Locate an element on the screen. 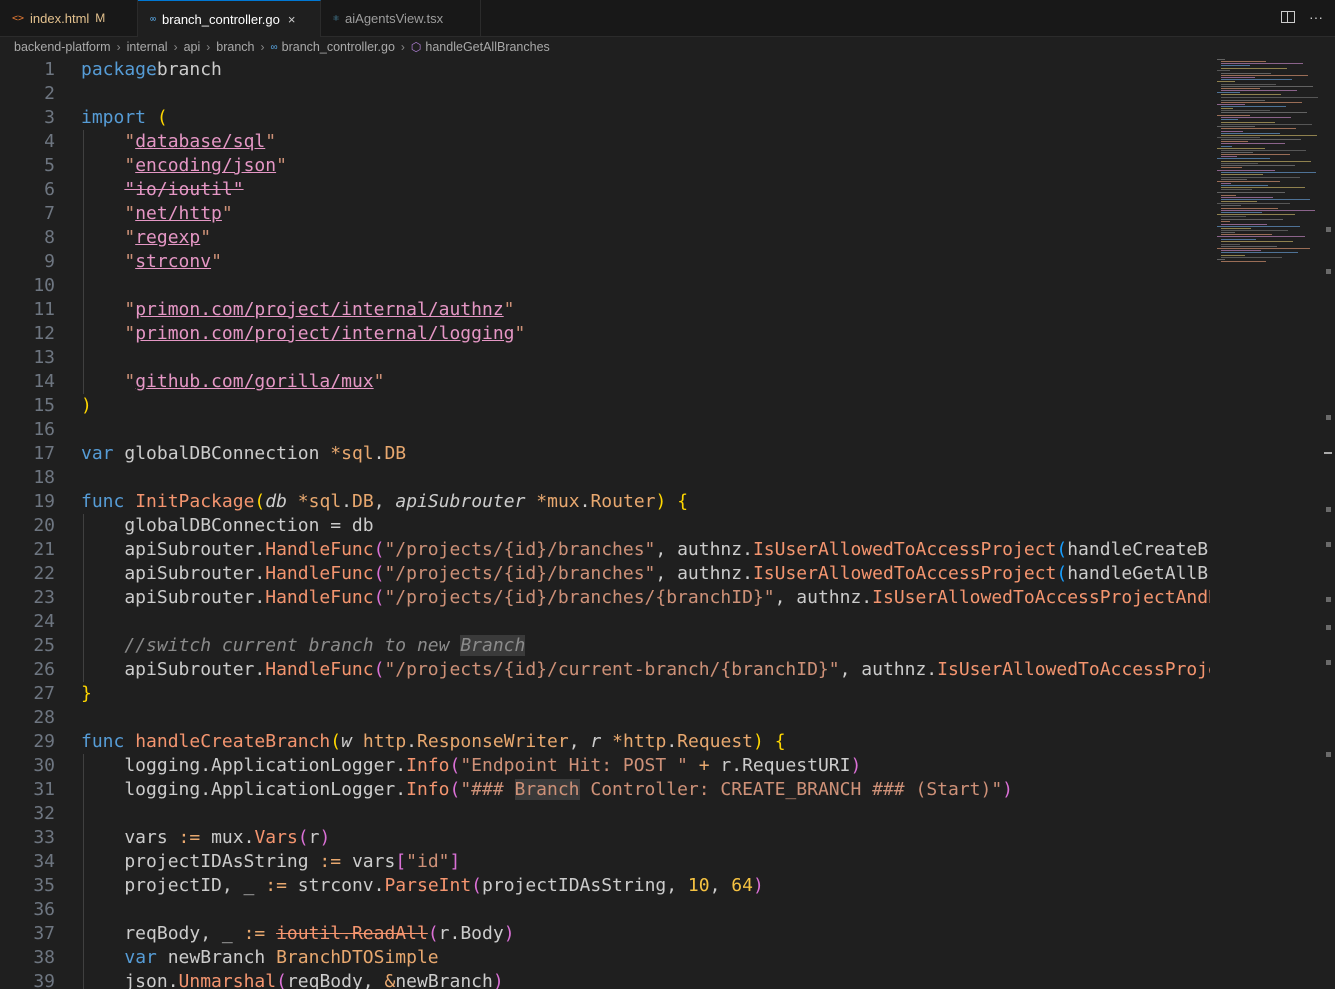 Image resolution: width=1335 pixels, height=989 pixels. code-line: 33 vars := mux.Vars(r) is located at coordinates (605, 838).